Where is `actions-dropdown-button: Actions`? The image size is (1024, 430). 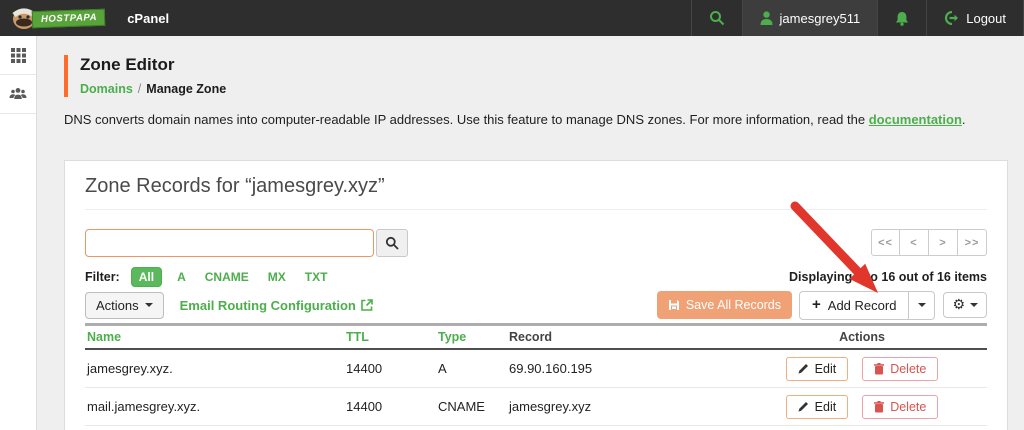
actions-dropdown-button: Actions is located at coordinates (124, 305).